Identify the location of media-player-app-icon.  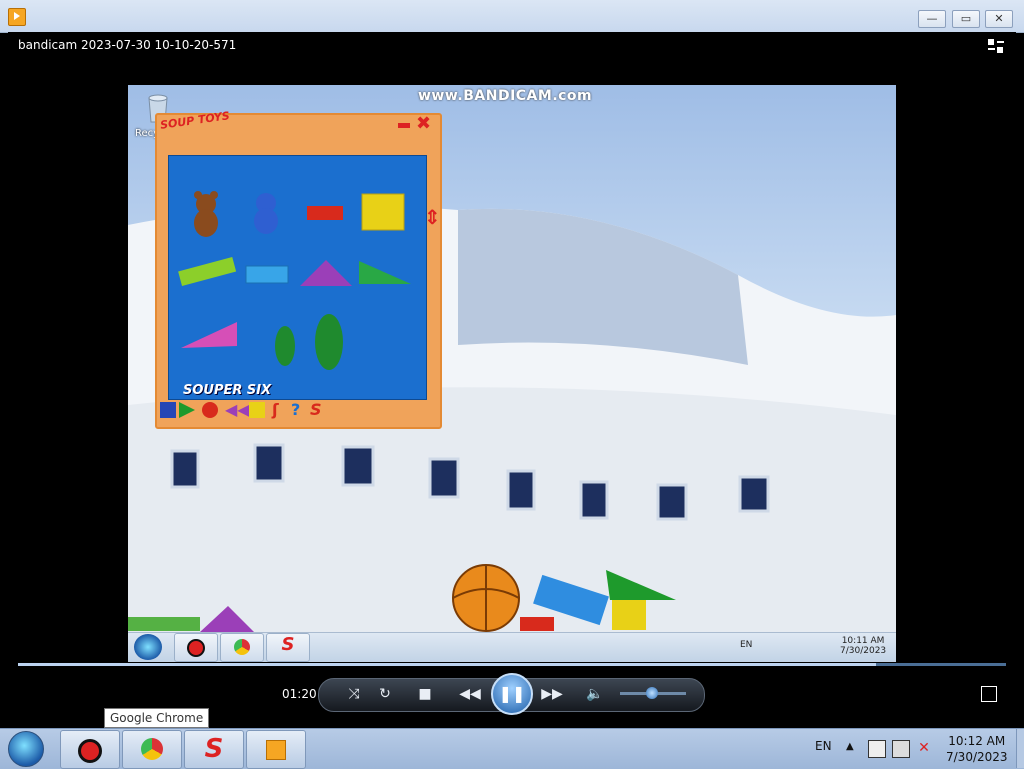
(17, 17).